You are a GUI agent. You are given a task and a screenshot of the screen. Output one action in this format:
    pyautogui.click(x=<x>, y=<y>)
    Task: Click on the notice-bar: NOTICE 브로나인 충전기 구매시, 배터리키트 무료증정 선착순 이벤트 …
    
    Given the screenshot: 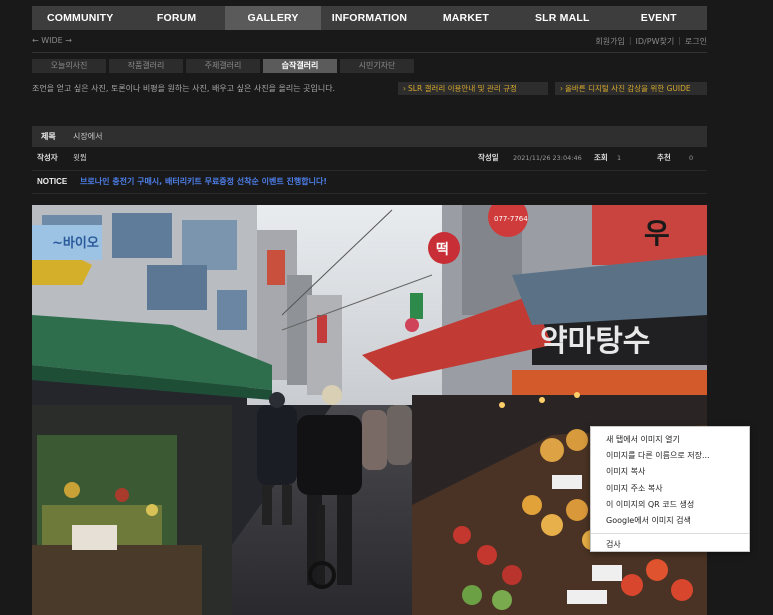 What is the action you would take?
    pyautogui.click(x=369, y=182)
    